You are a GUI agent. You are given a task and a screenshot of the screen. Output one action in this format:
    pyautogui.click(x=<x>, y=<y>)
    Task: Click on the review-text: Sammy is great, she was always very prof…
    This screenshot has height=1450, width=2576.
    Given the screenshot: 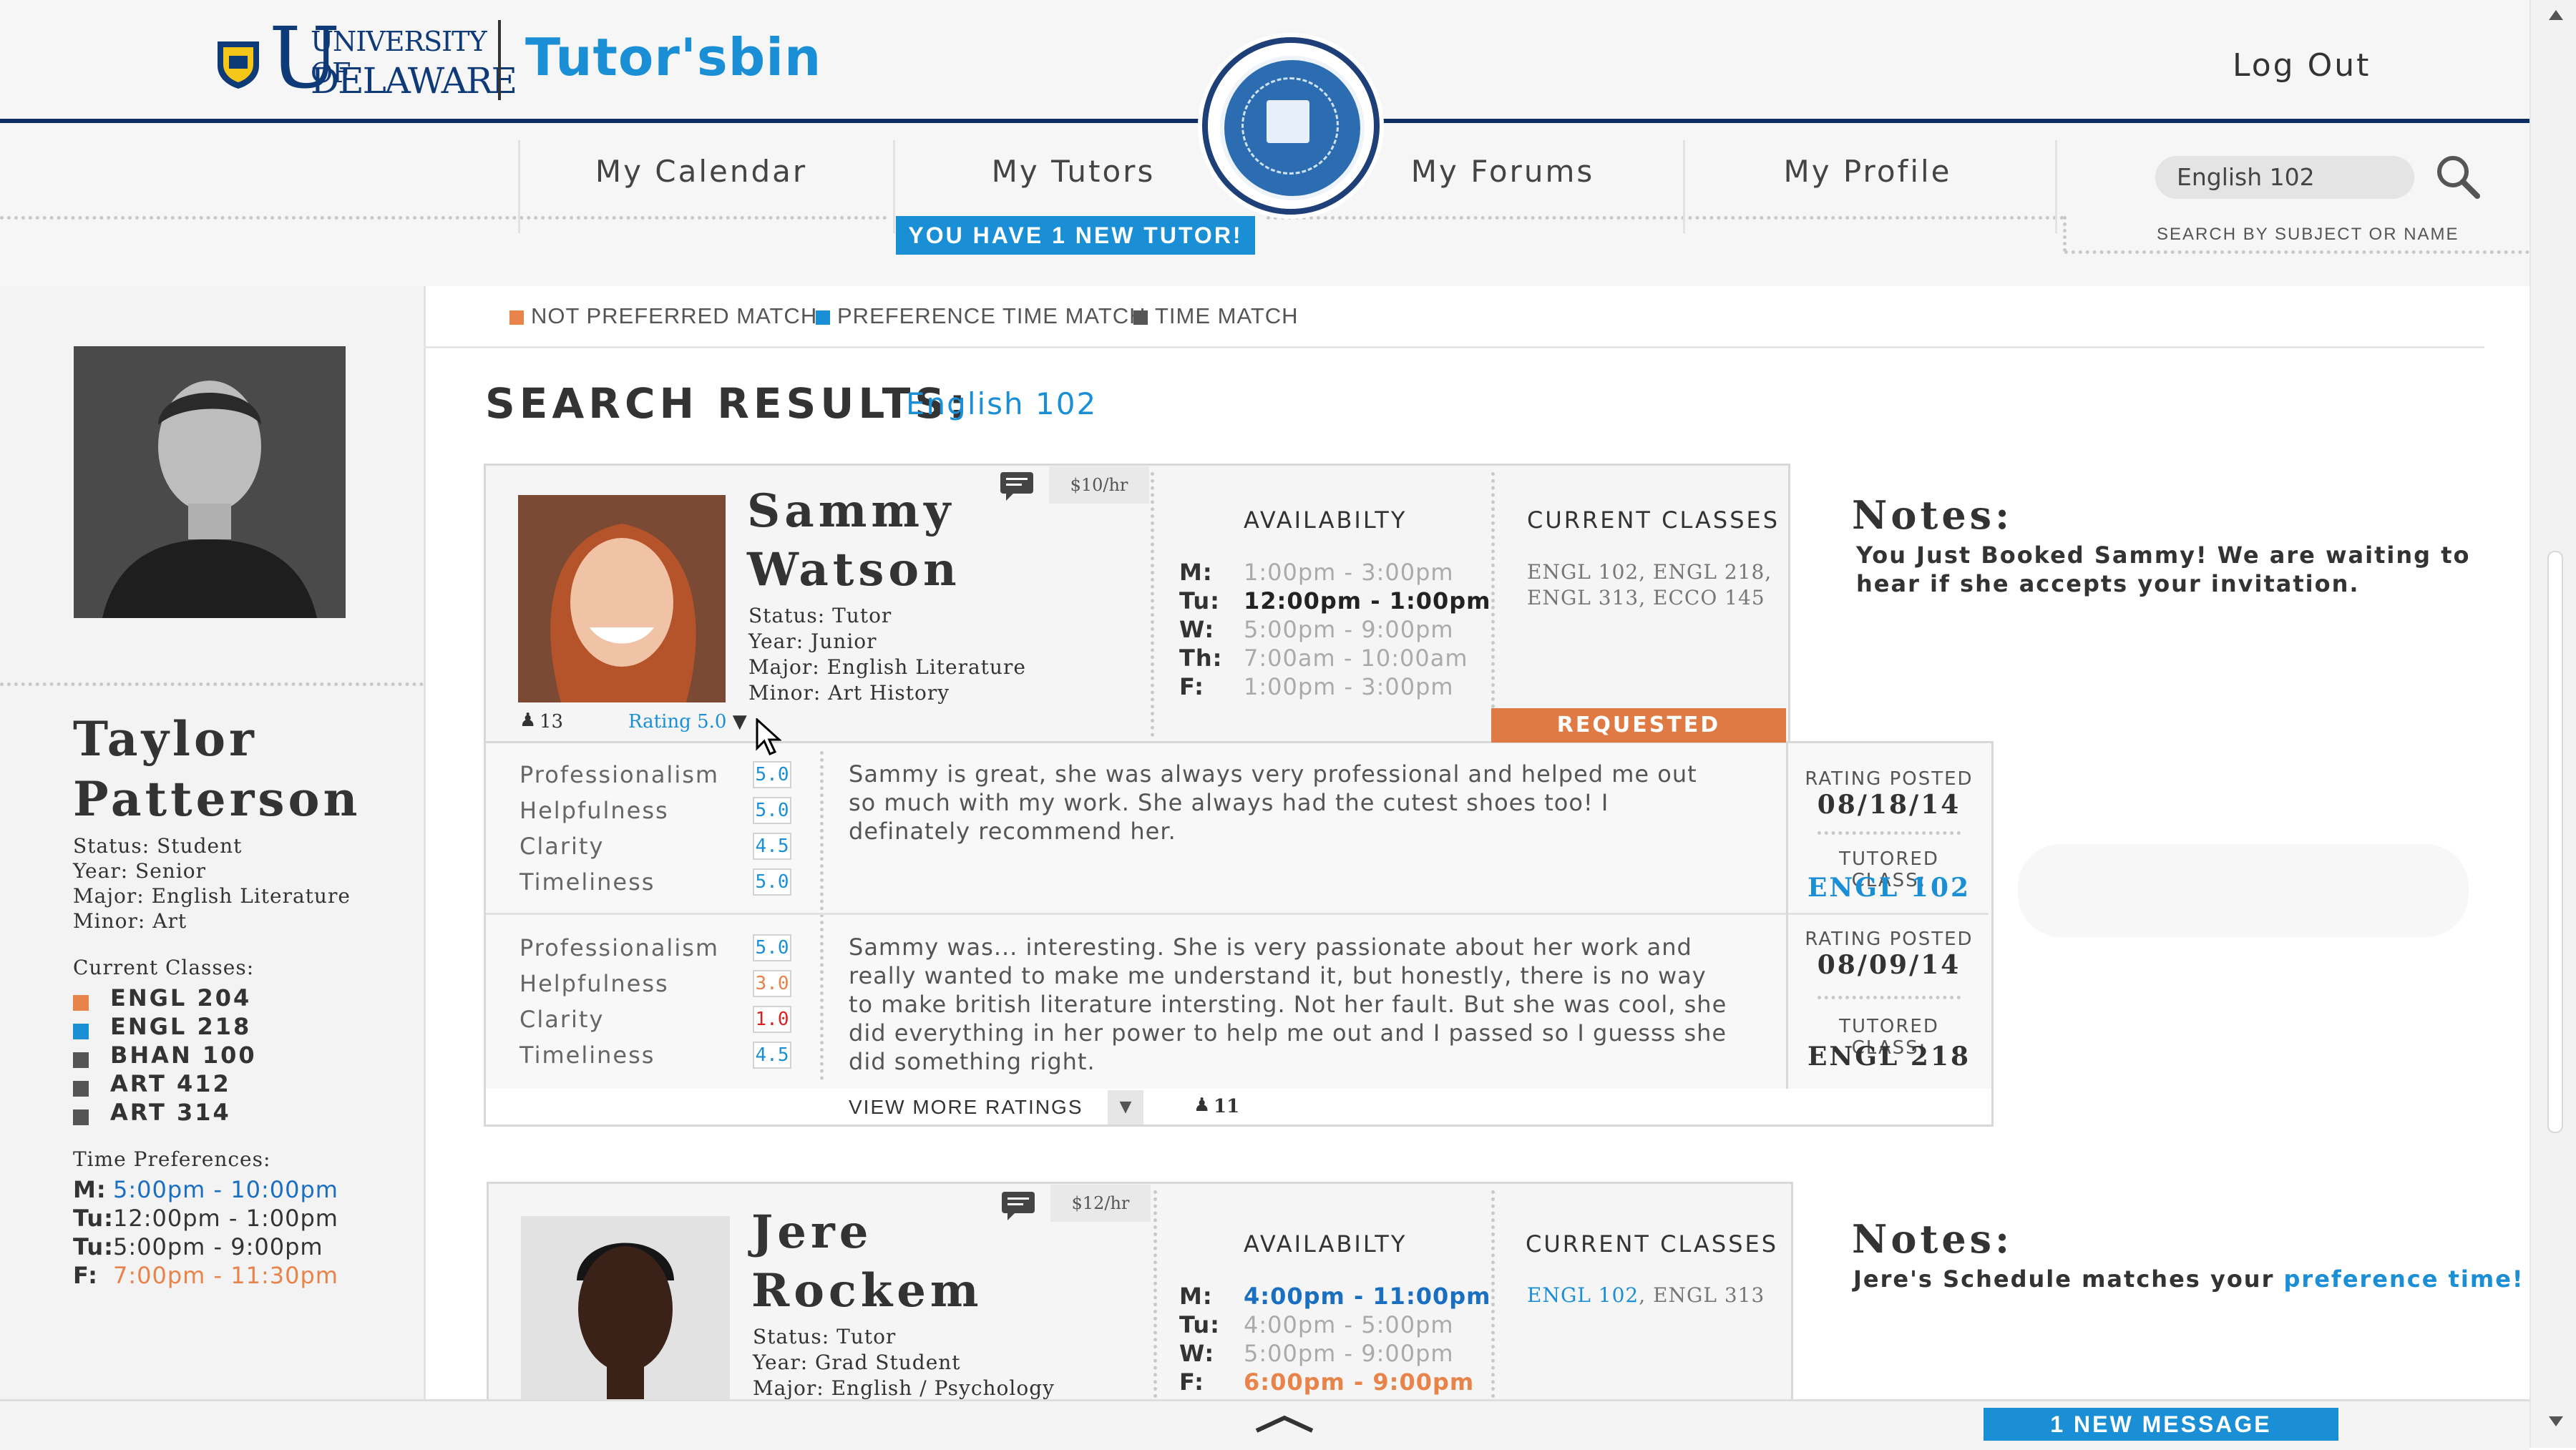 What is the action you would take?
    pyautogui.click(x=1273, y=803)
    